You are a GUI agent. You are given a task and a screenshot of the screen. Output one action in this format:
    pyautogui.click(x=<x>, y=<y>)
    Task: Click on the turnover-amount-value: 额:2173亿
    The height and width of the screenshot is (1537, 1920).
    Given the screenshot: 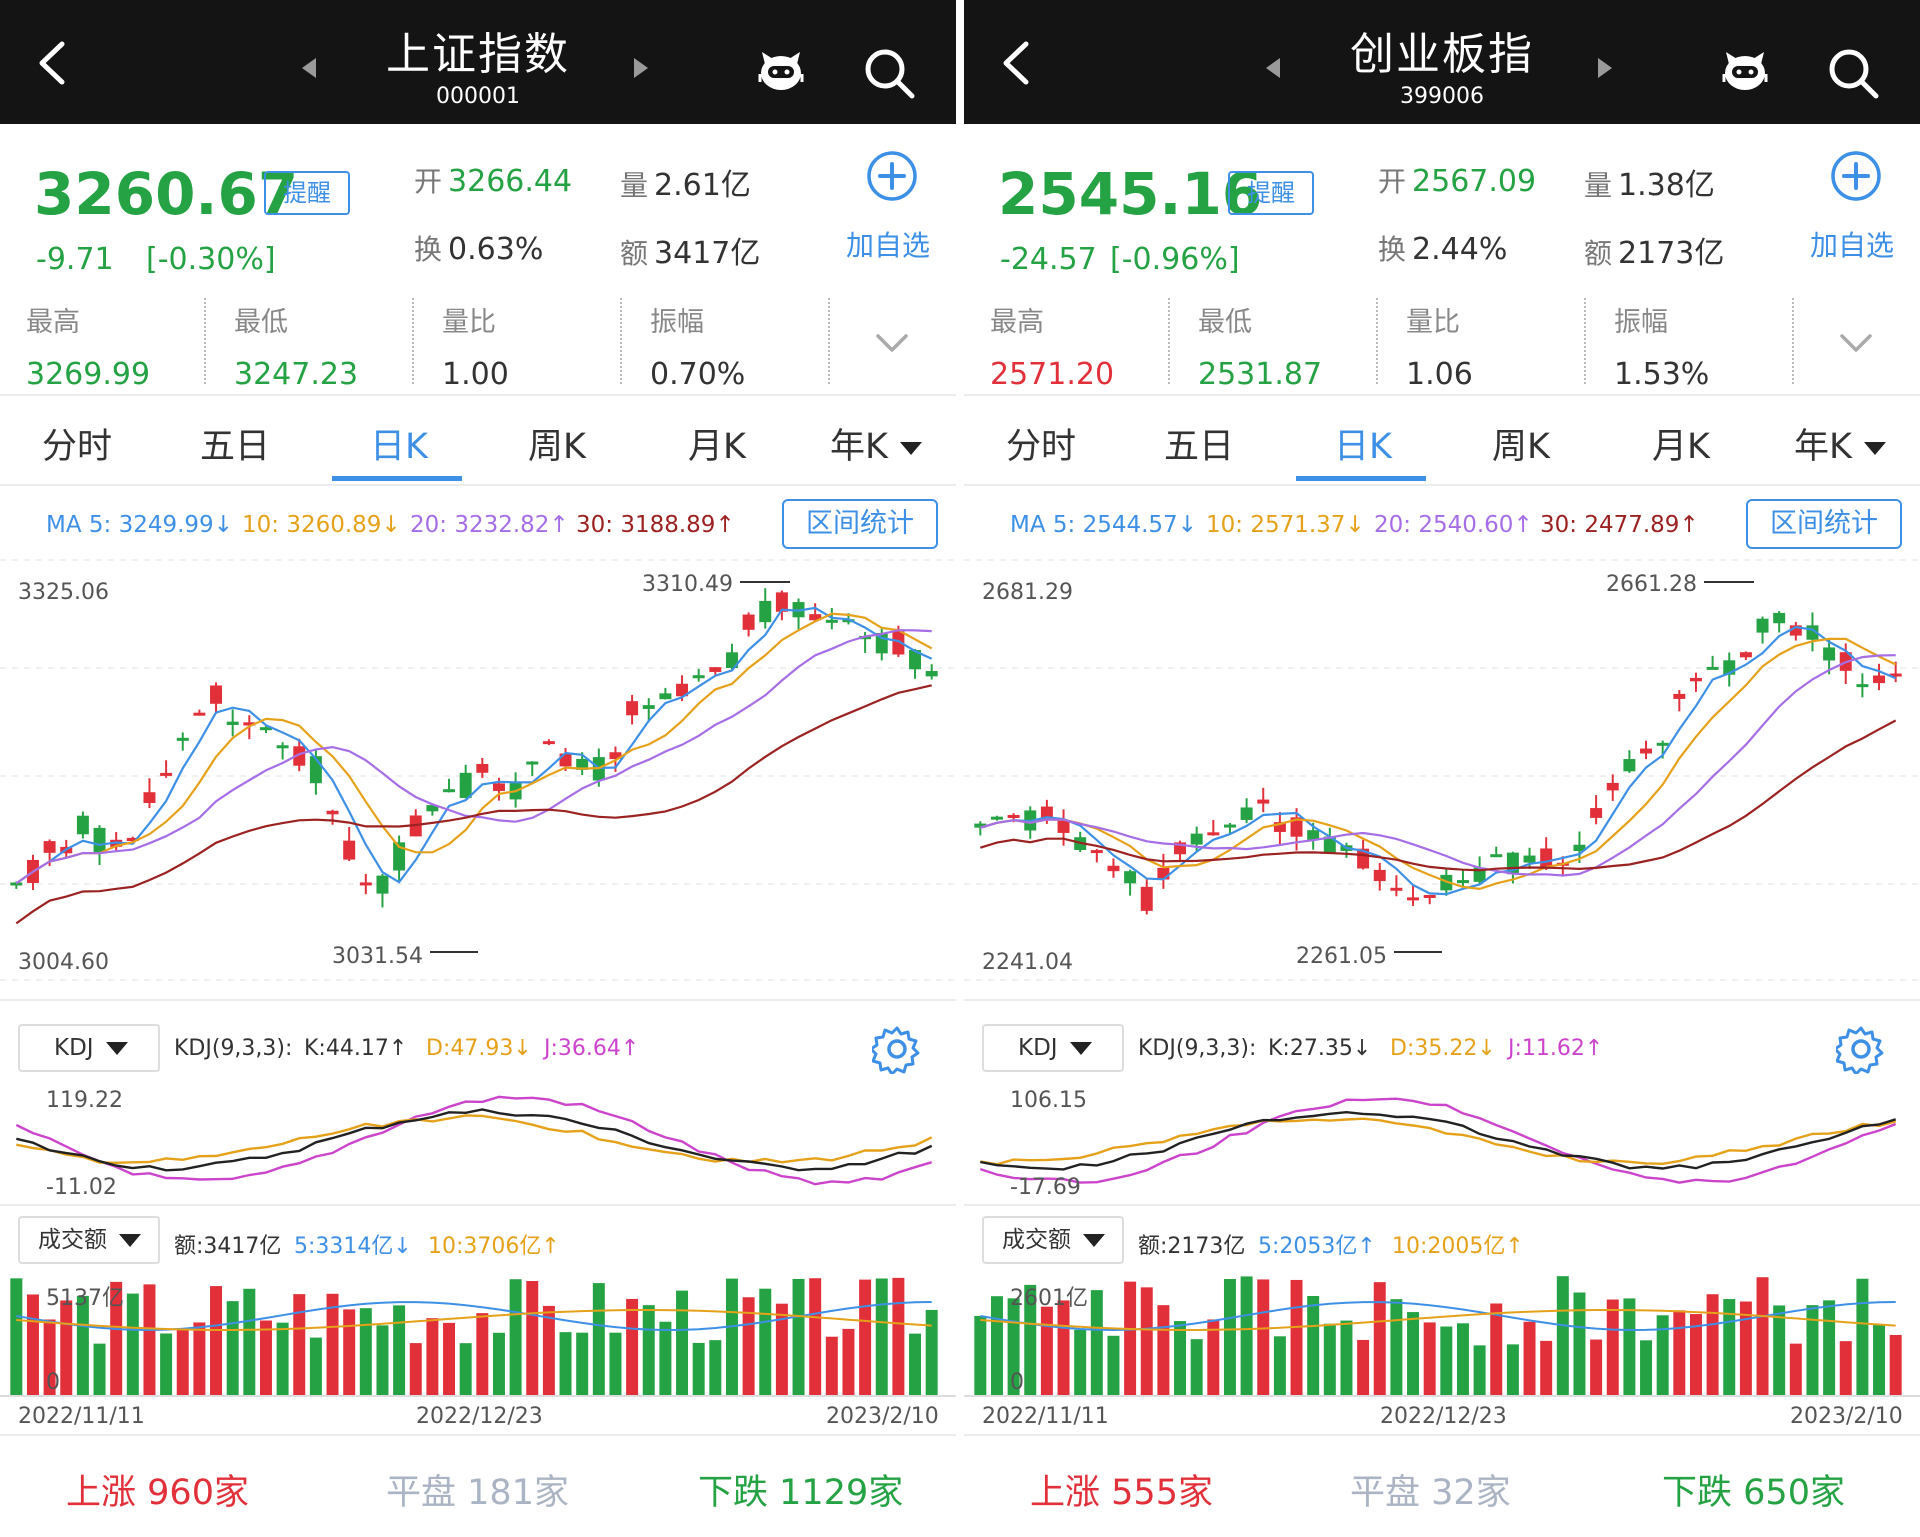 What is the action you would take?
    pyautogui.click(x=1192, y=1246)
    